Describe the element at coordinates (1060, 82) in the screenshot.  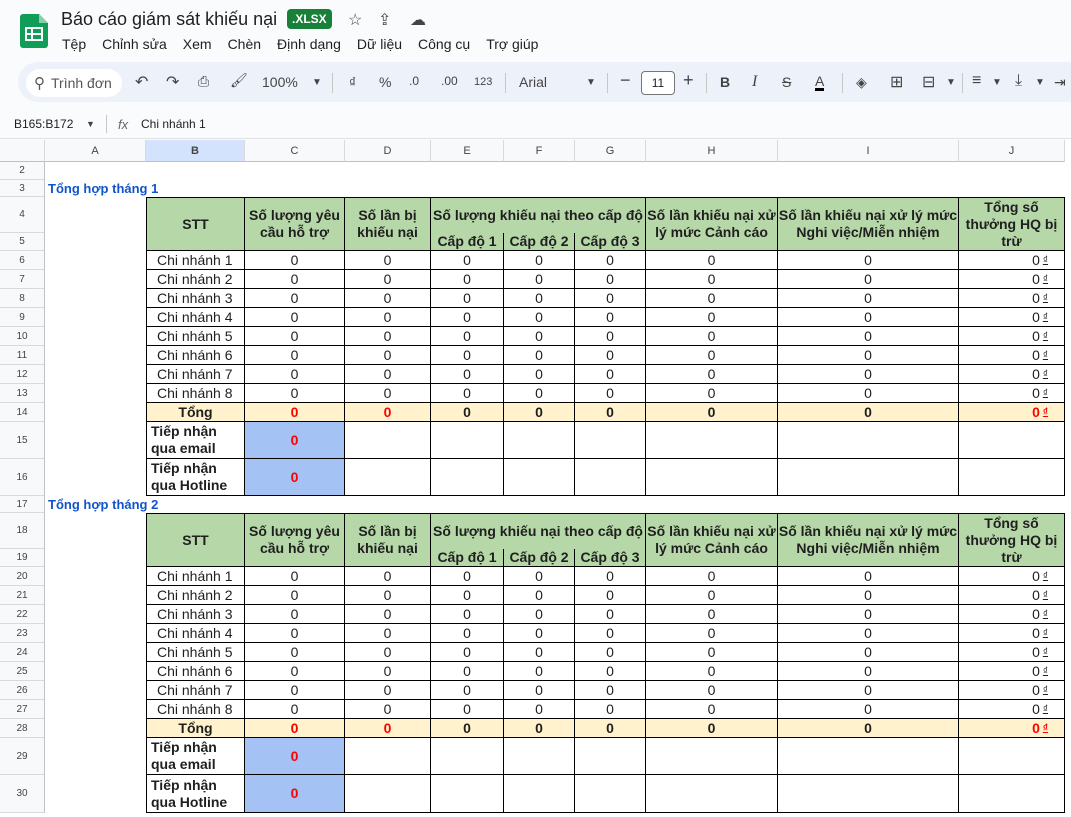
I see `text-wrap-icon: ⇥` at that location.